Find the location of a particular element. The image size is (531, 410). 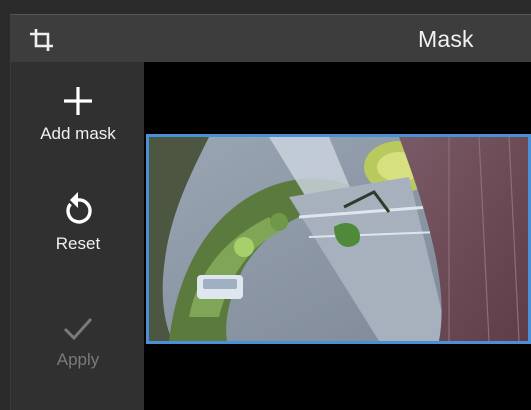

add-mask-label: Add mask is located at coordinates (78, 133).